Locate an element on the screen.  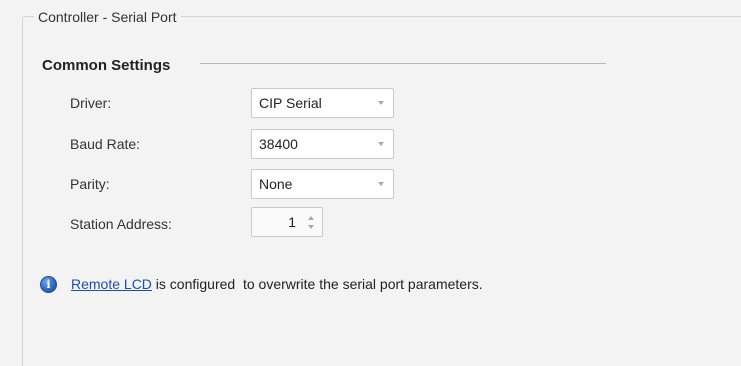
driver-dropdown-value: CIP Serial is located at coordinates (290, 103).